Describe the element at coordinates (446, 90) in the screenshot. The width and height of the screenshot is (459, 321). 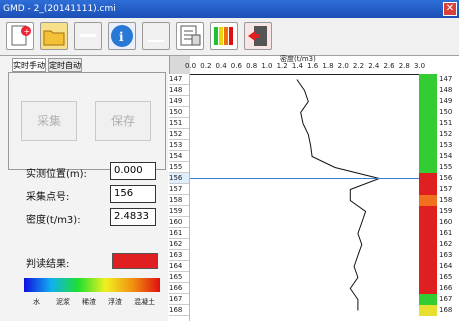
I see `result-depth-label: 148` at that location.